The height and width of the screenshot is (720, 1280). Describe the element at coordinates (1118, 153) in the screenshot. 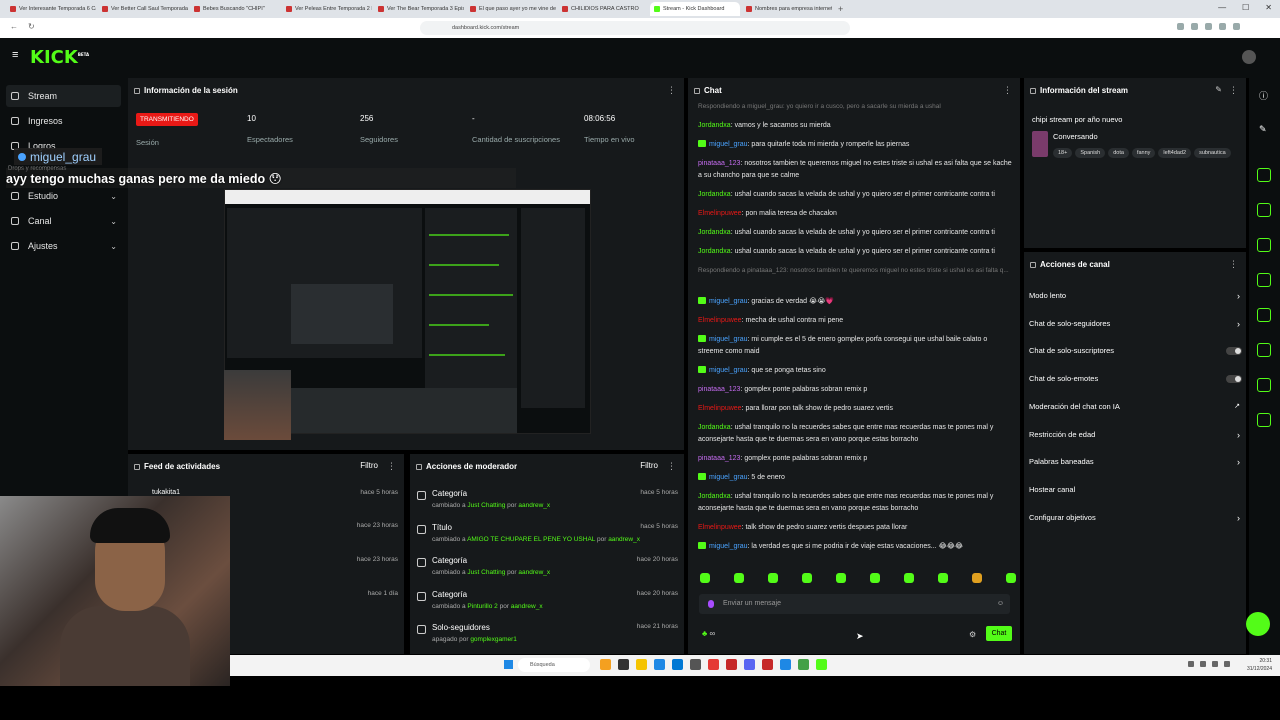

I see `stream-tag: dota` at that location.